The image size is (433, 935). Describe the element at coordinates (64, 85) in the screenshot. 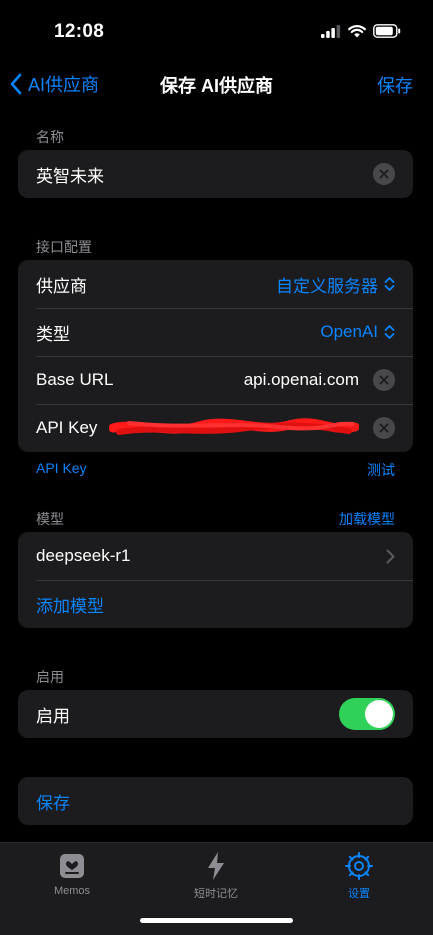

I see `back-button-label: AI供应商` at that location.